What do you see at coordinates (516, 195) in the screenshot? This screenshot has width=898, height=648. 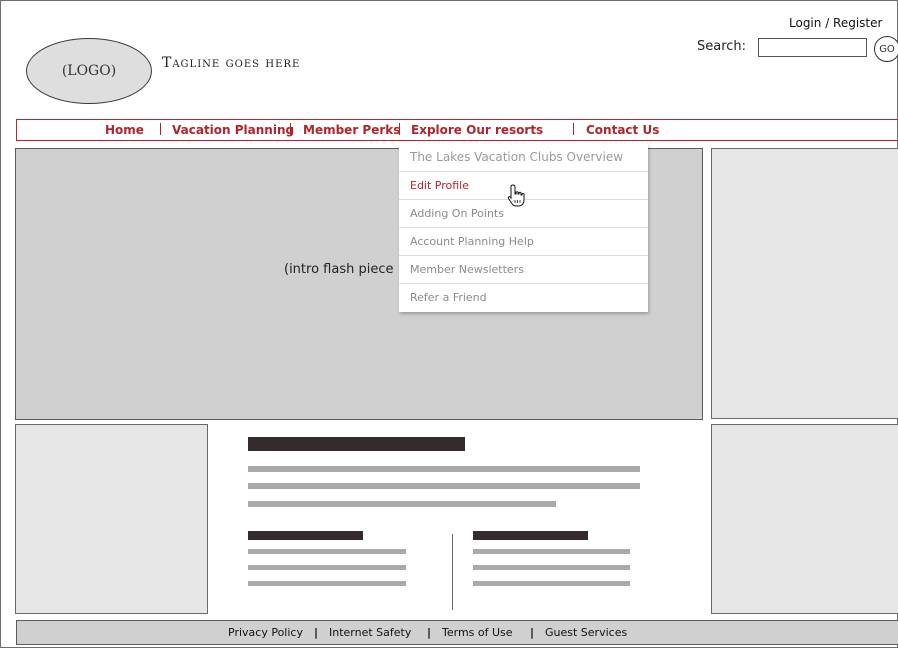 I see `hand-pointer-icon` at bounding box center [516, 195].